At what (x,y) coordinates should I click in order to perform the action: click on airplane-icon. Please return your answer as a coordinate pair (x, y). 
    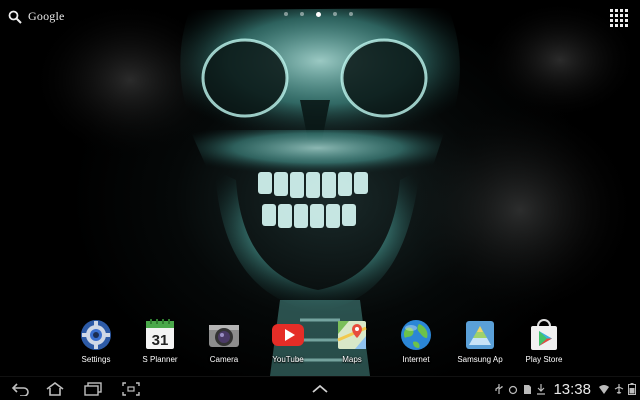
    Looking at the image, I should click on (619, 389).